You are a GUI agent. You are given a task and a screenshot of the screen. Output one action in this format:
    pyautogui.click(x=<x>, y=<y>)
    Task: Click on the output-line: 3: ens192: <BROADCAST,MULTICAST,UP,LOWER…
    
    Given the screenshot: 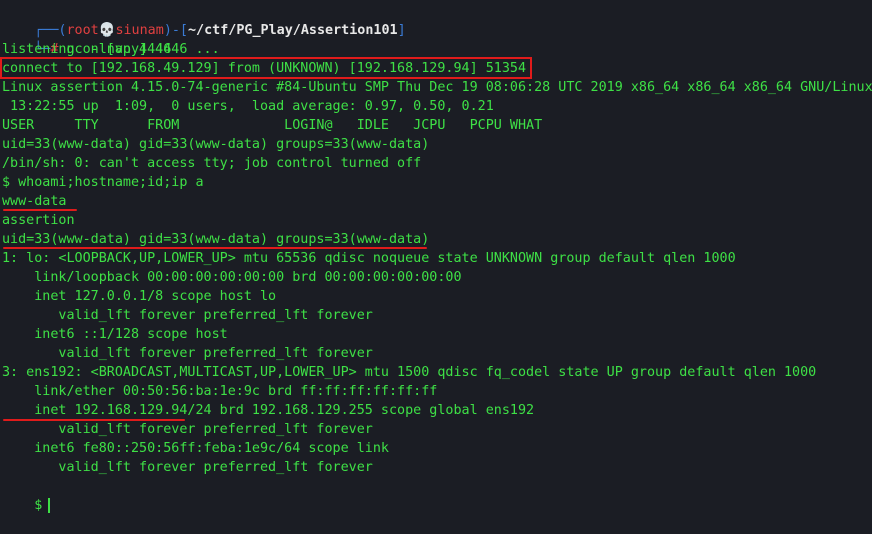 What is the action you would take?
    pyautogui.click(x=409, y=372)
    